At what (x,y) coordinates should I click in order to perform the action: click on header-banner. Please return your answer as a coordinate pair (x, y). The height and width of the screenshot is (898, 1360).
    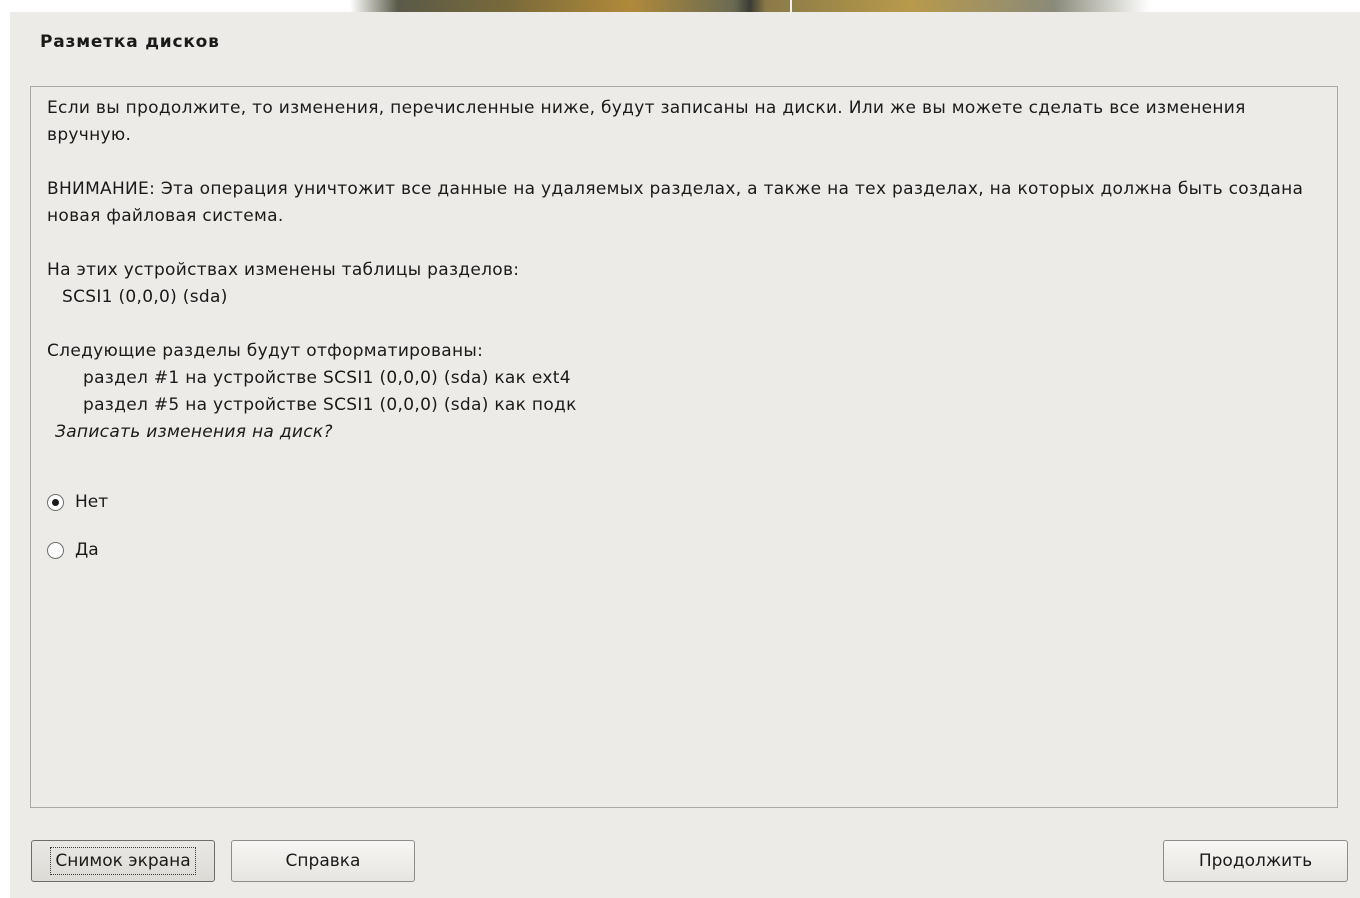
    Looking at the image, I should click on (680, 6).